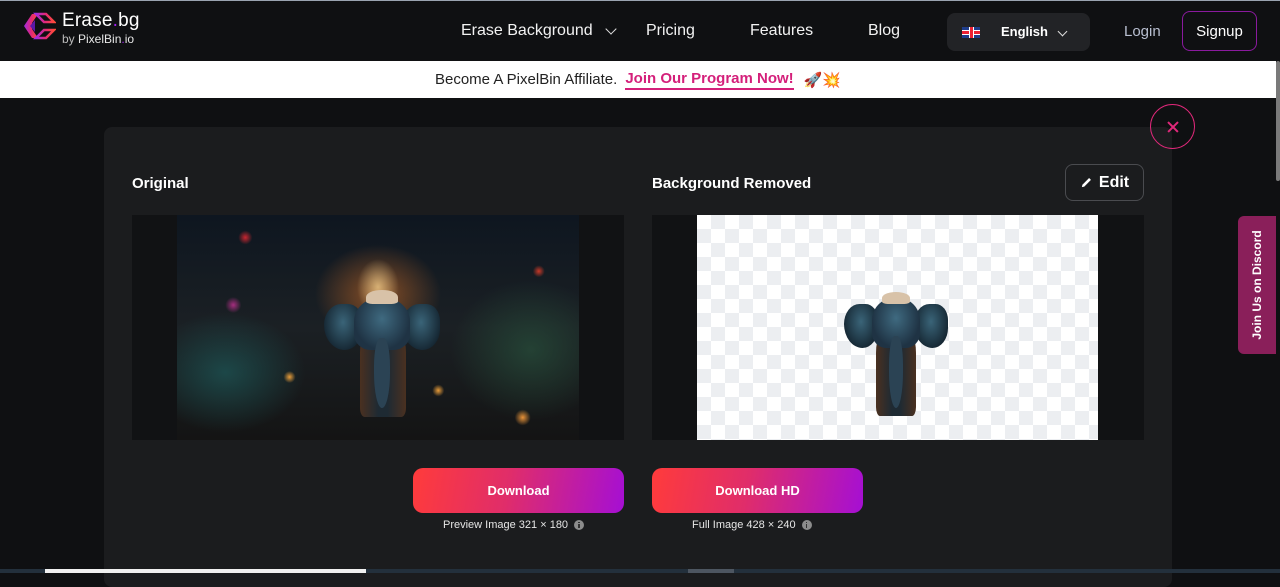 Image resolution: width=1280 pixels, height=587 pixels. I want to click on elephant-figure, so click(382, 355).